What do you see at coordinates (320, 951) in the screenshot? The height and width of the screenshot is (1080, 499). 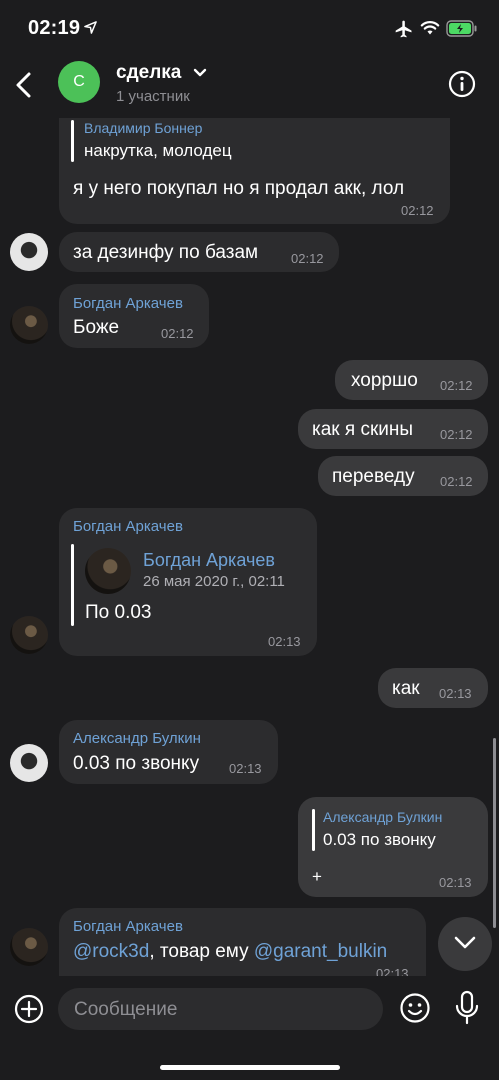 I see `mention-link: @garant_bulkin` at bounding box center [320, 951].